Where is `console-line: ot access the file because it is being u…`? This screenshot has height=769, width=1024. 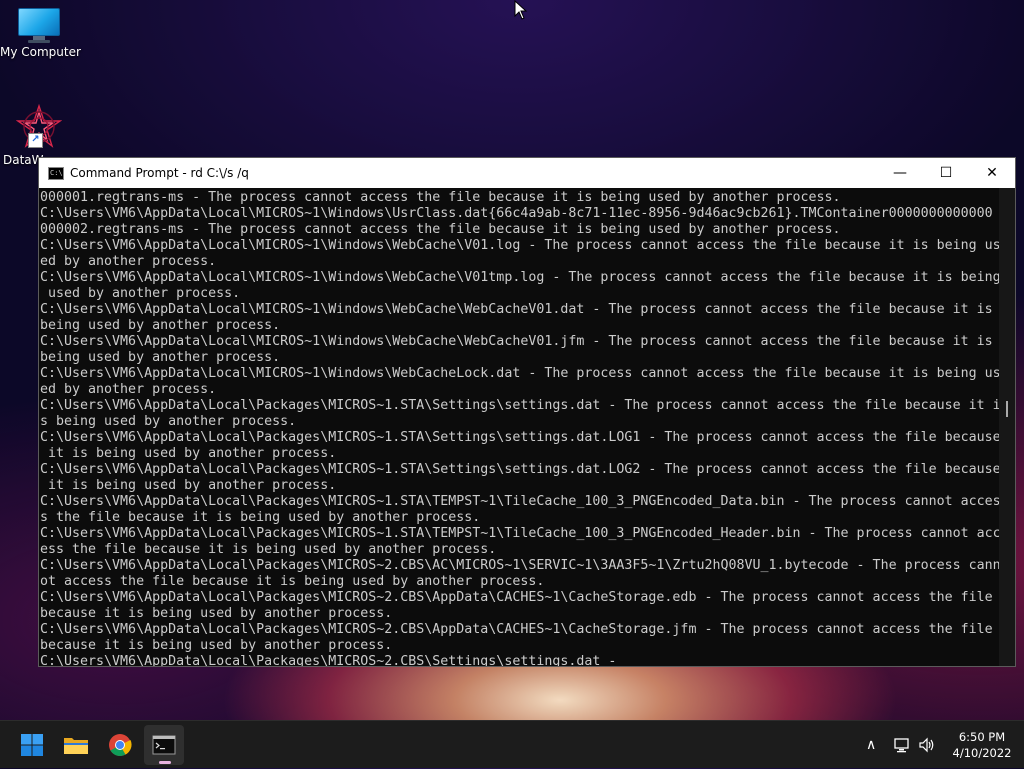
console-line: ot access the file because it is being u… is located at coordinates (292, 581).